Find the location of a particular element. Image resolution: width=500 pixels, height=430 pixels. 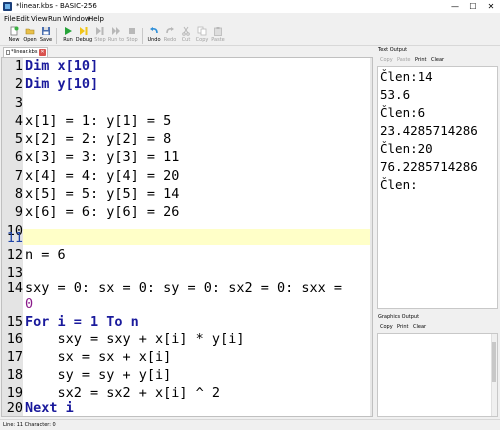

cut-icon is located at coordinates (186, 31).